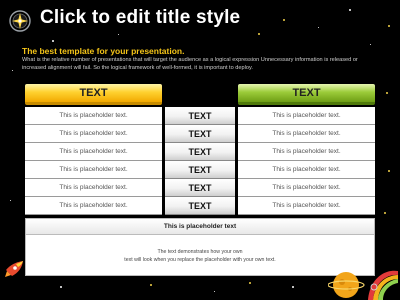  Describe the element at coordinates (140, 18) in the screenshot. I see `page-title: Click to edit title style` at that location.